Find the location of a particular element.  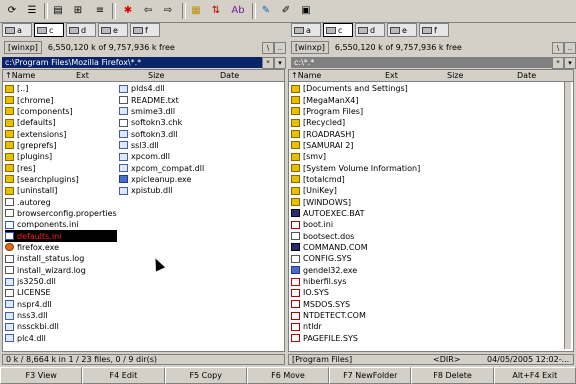

file-list-item: xpcom_compat.dll is located at coordinates (179, 167).